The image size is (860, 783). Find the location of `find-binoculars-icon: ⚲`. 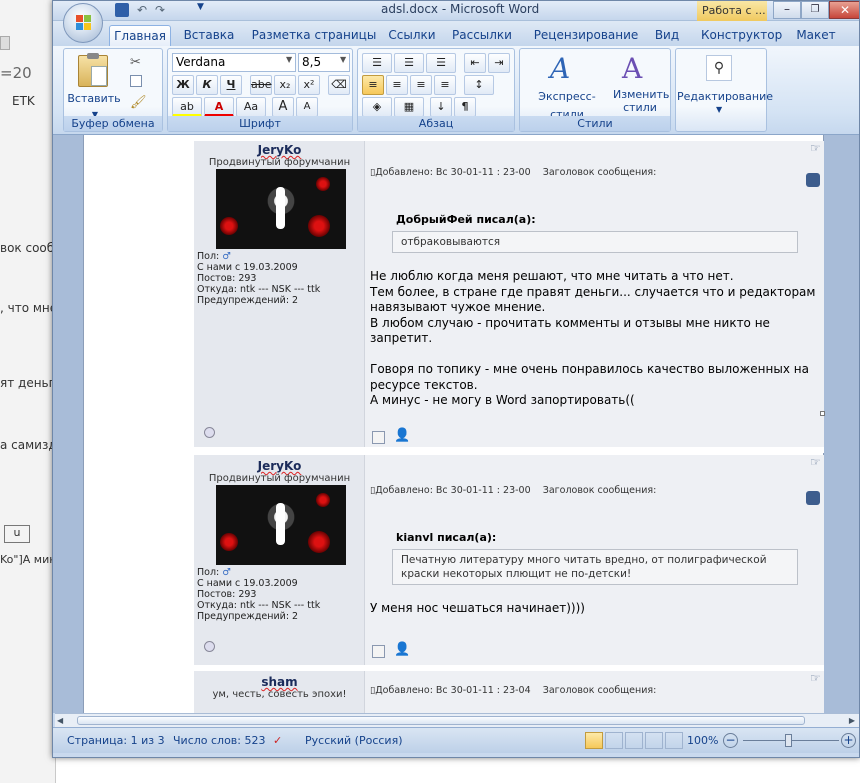

find-binoculars-icon: ⚲ is located at coordinates (719, 68).